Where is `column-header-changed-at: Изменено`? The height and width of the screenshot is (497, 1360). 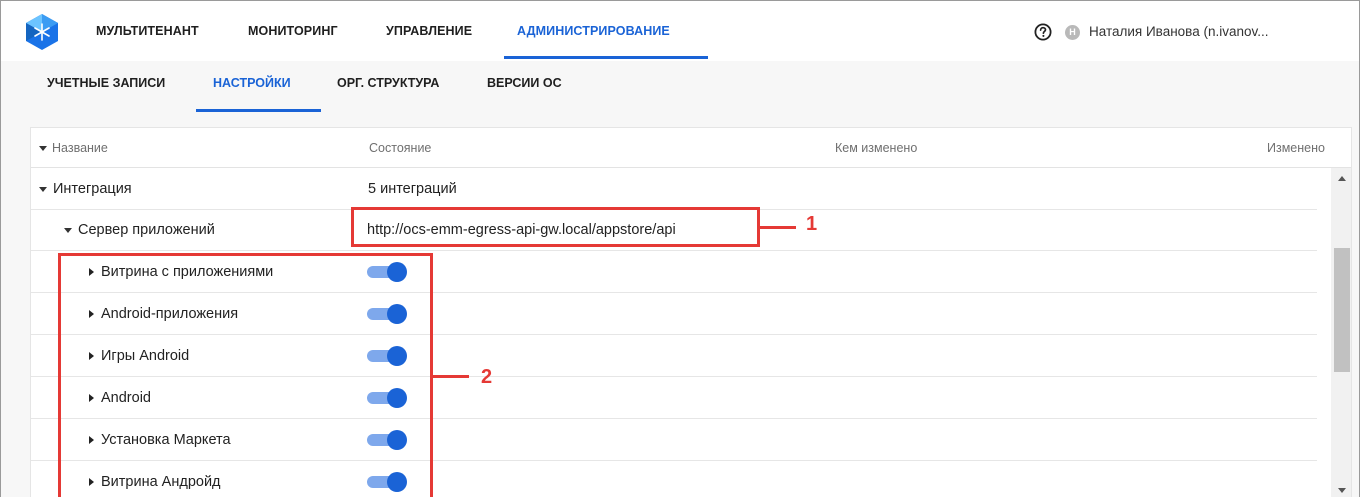
column-header-changed-at: Изменено is located at coordinates (1296, 148).